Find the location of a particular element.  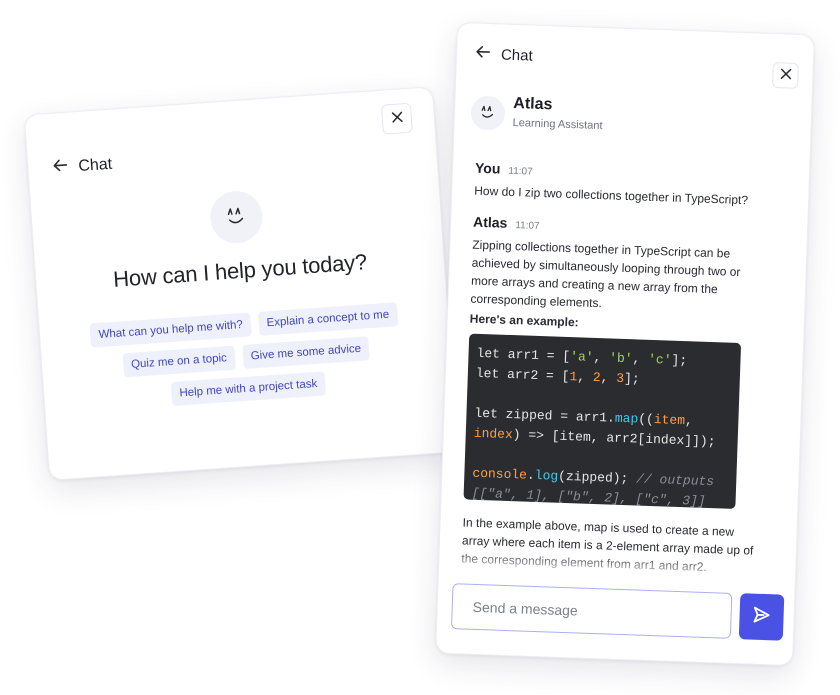

message-author: Atlas is located at coordinates (490, 222).